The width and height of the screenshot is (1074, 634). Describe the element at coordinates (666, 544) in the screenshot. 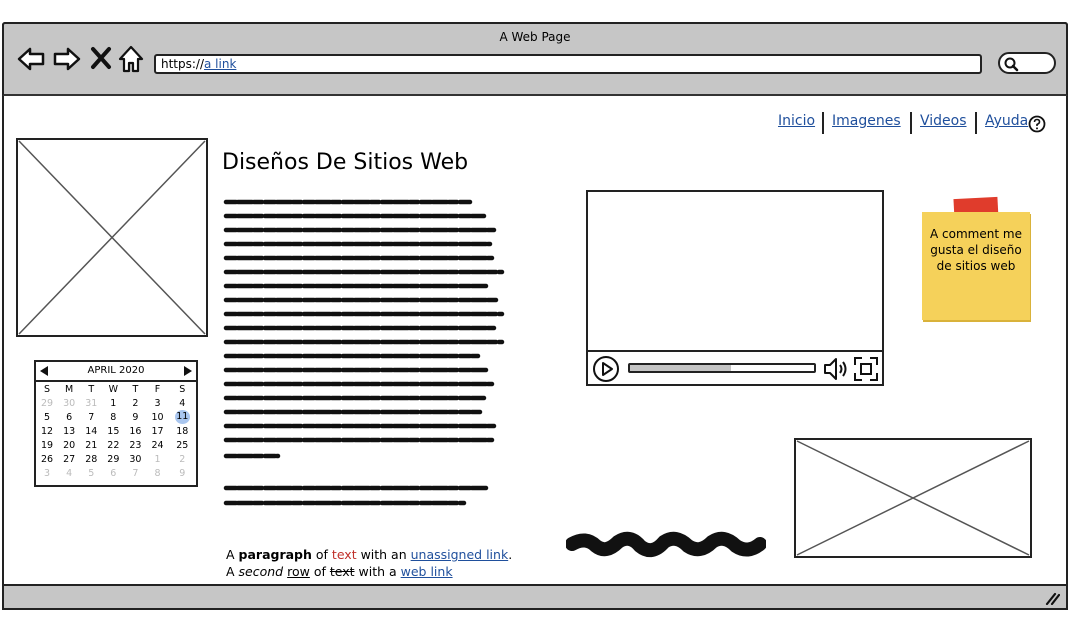

I see `scribbled-label` at that location.